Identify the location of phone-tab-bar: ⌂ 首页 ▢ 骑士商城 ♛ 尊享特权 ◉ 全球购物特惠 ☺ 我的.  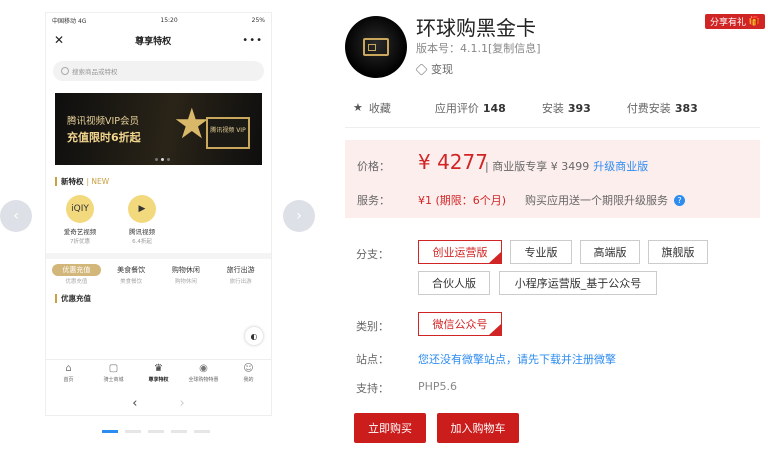
(158, 374).